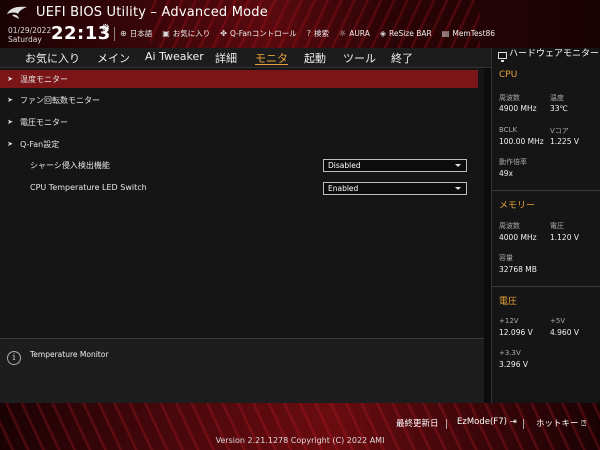  Describe the element at coordinates (518, 237) in the screenshot. I see `memory-frequency-value: 4000 MHz` at that location.